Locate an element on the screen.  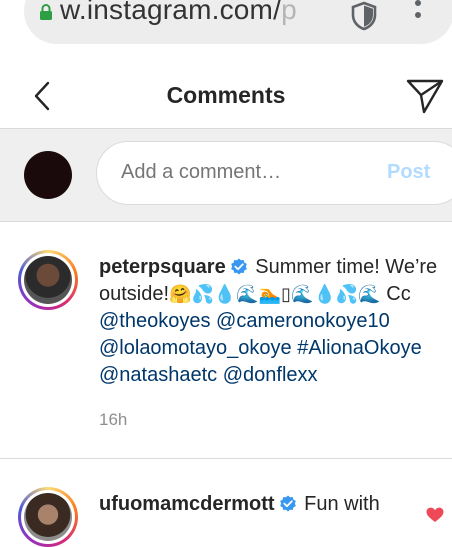
comment-username: peterpsquare is located at coordinates (162, 267).